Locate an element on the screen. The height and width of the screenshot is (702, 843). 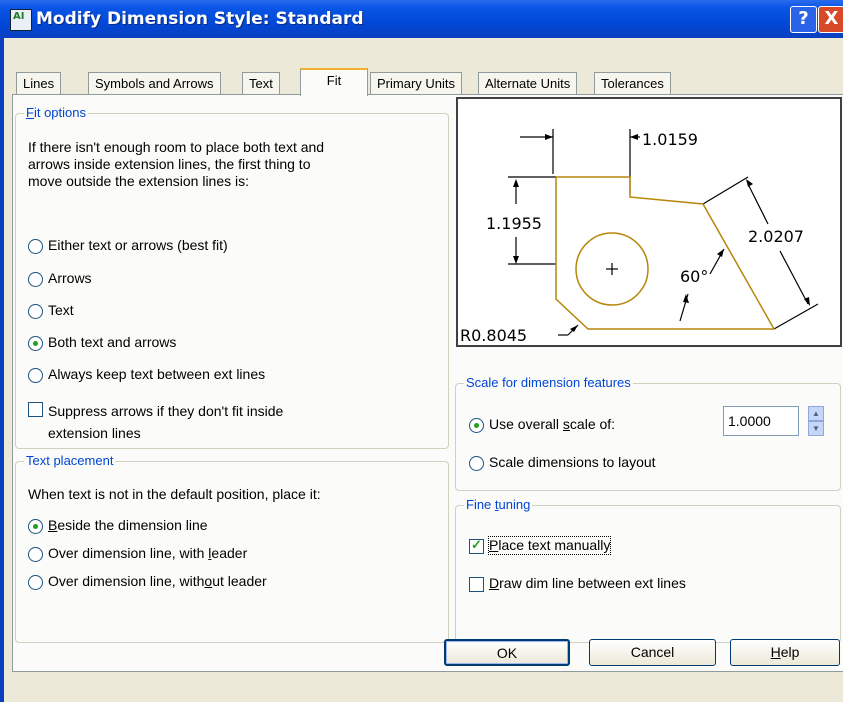
dim-angle-text: 60° is located at coordinates (694, 276).